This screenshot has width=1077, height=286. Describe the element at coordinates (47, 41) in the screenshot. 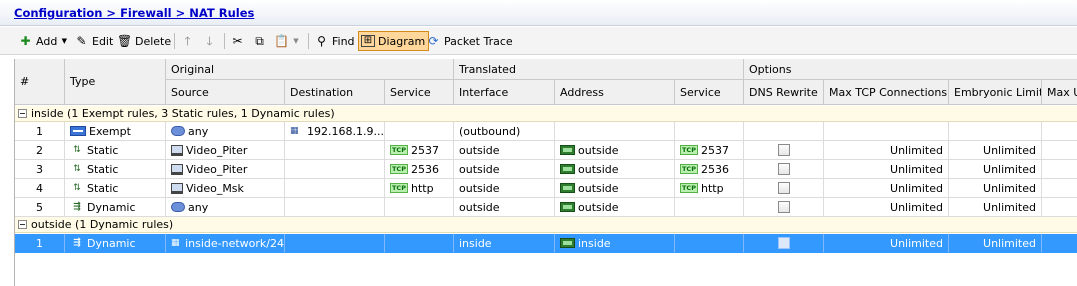

I see `add-label: Add` at that location.